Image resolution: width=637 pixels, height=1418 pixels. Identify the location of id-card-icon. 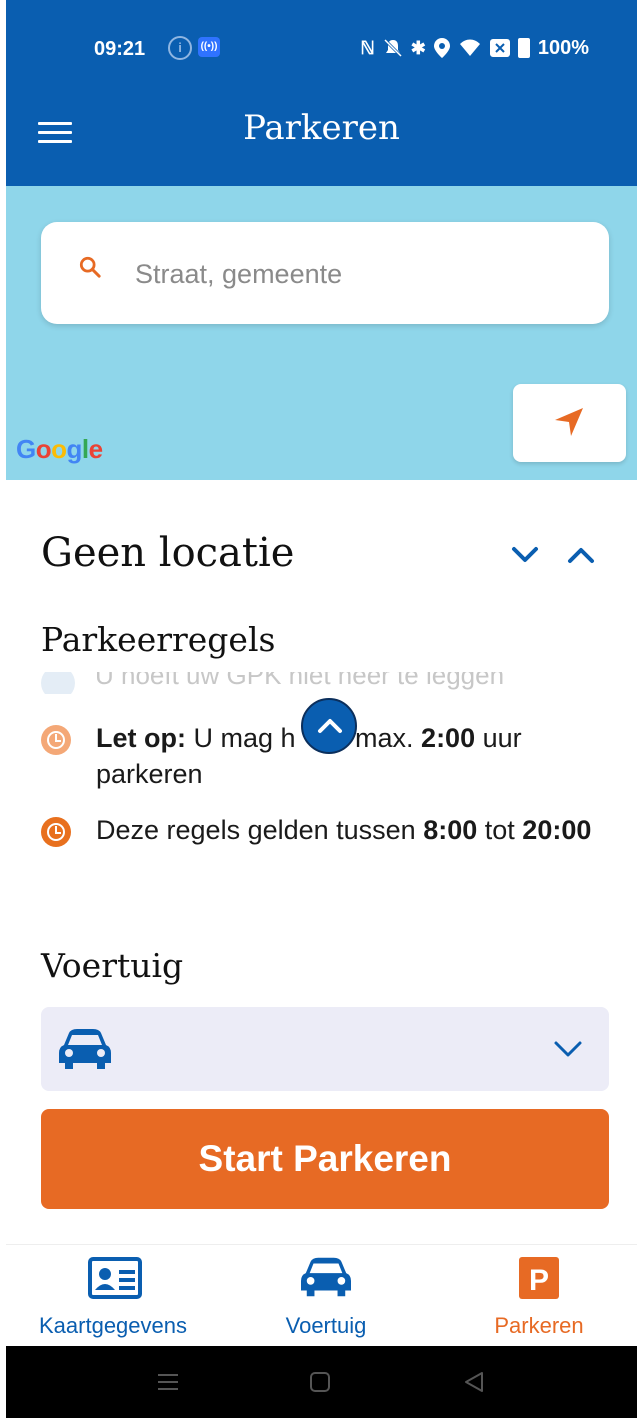
(115, 1278).